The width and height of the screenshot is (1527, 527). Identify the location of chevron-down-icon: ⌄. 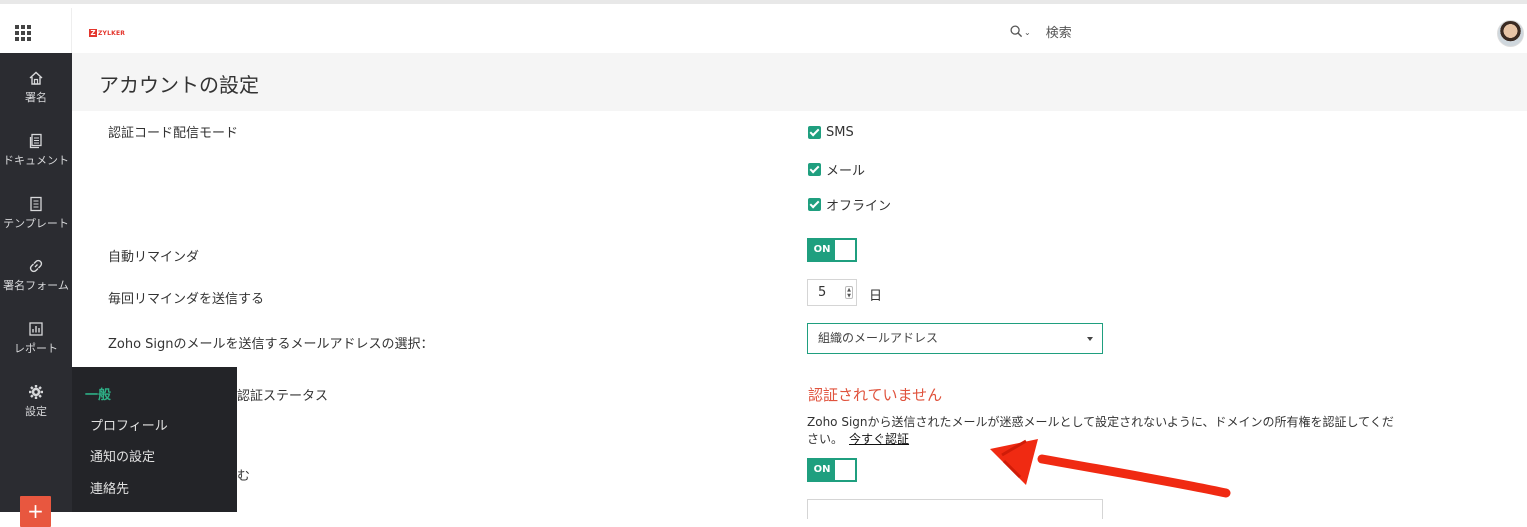
(1027, 32).